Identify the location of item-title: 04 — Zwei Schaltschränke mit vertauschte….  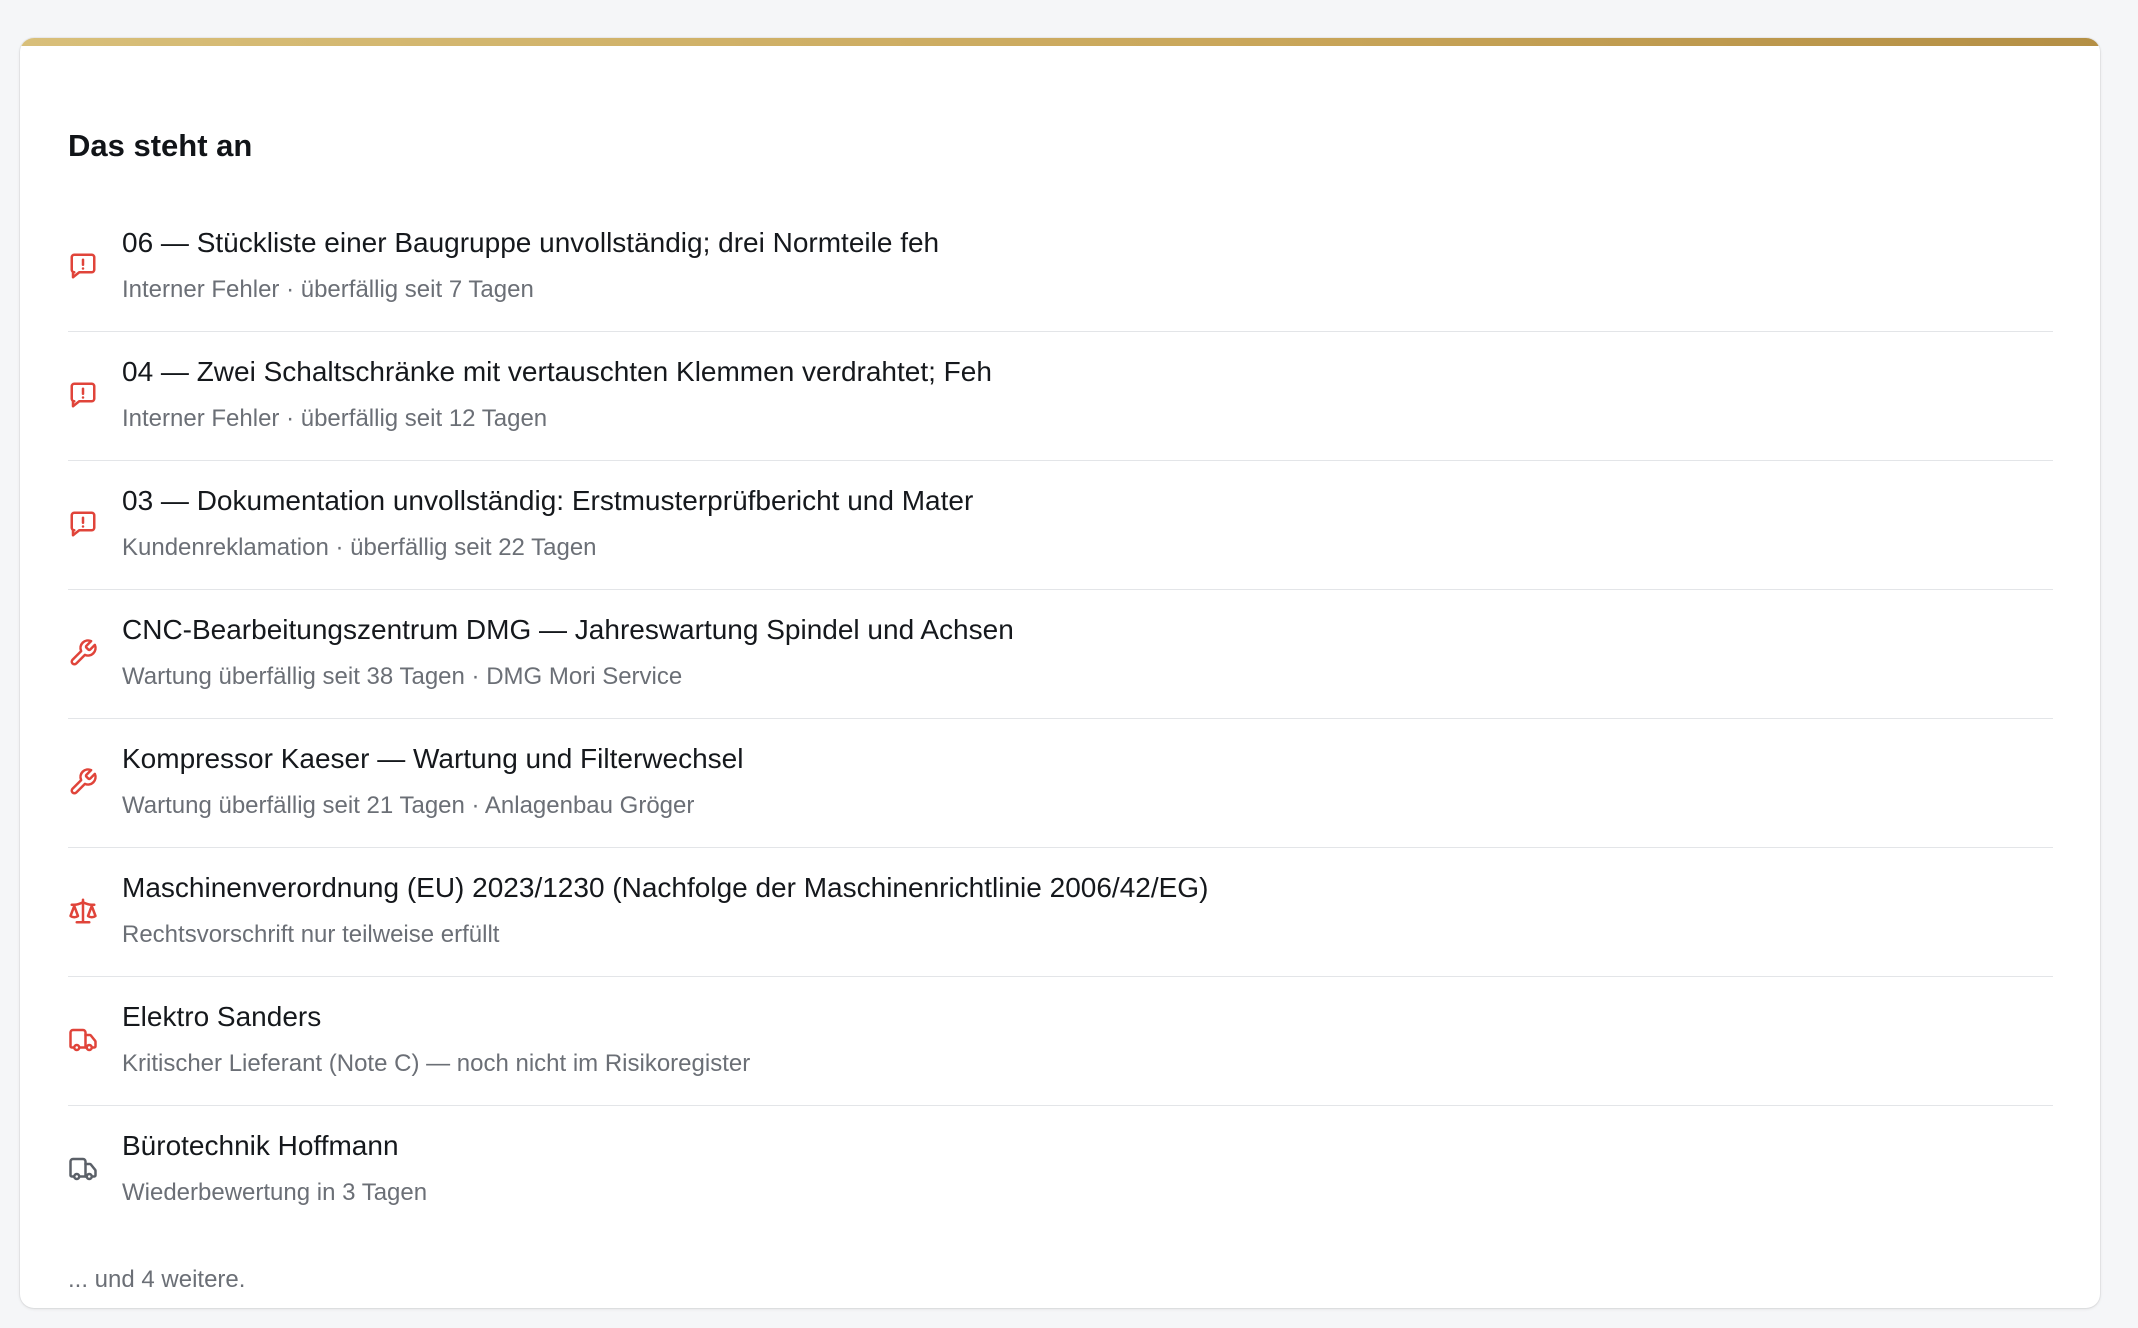
(557, 371).